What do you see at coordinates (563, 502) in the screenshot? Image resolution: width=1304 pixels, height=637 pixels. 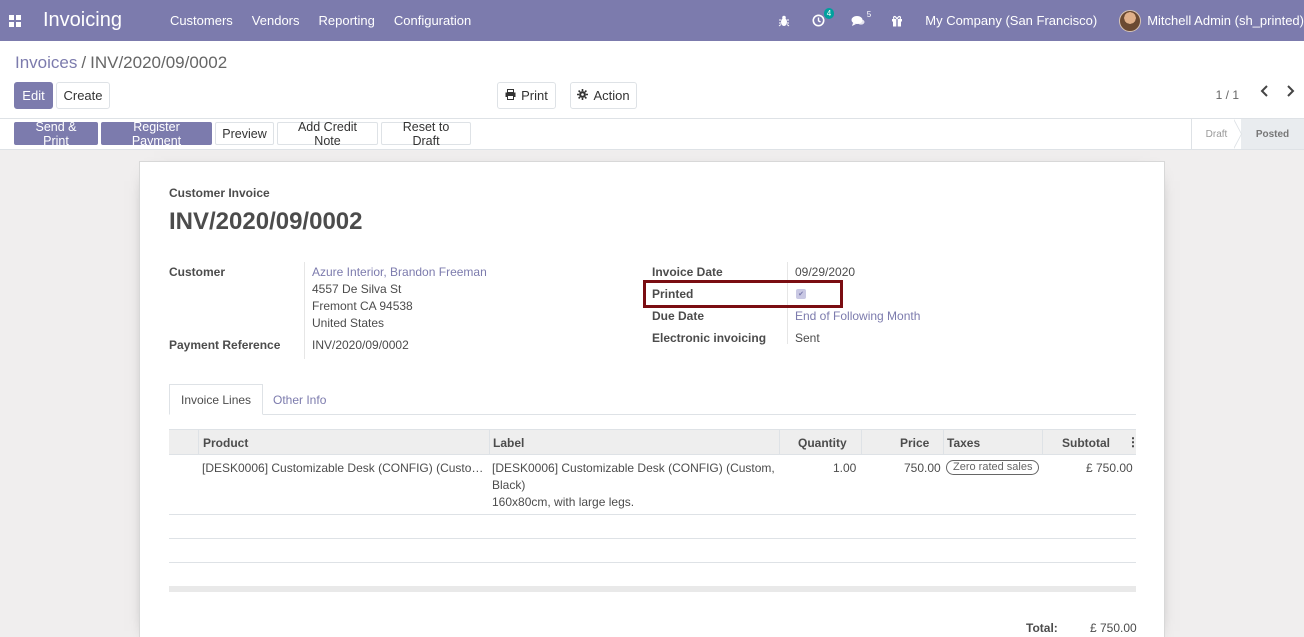 I see `row-label-line3: 160x80cm, with large legs.` at bounding box center [563, 502].